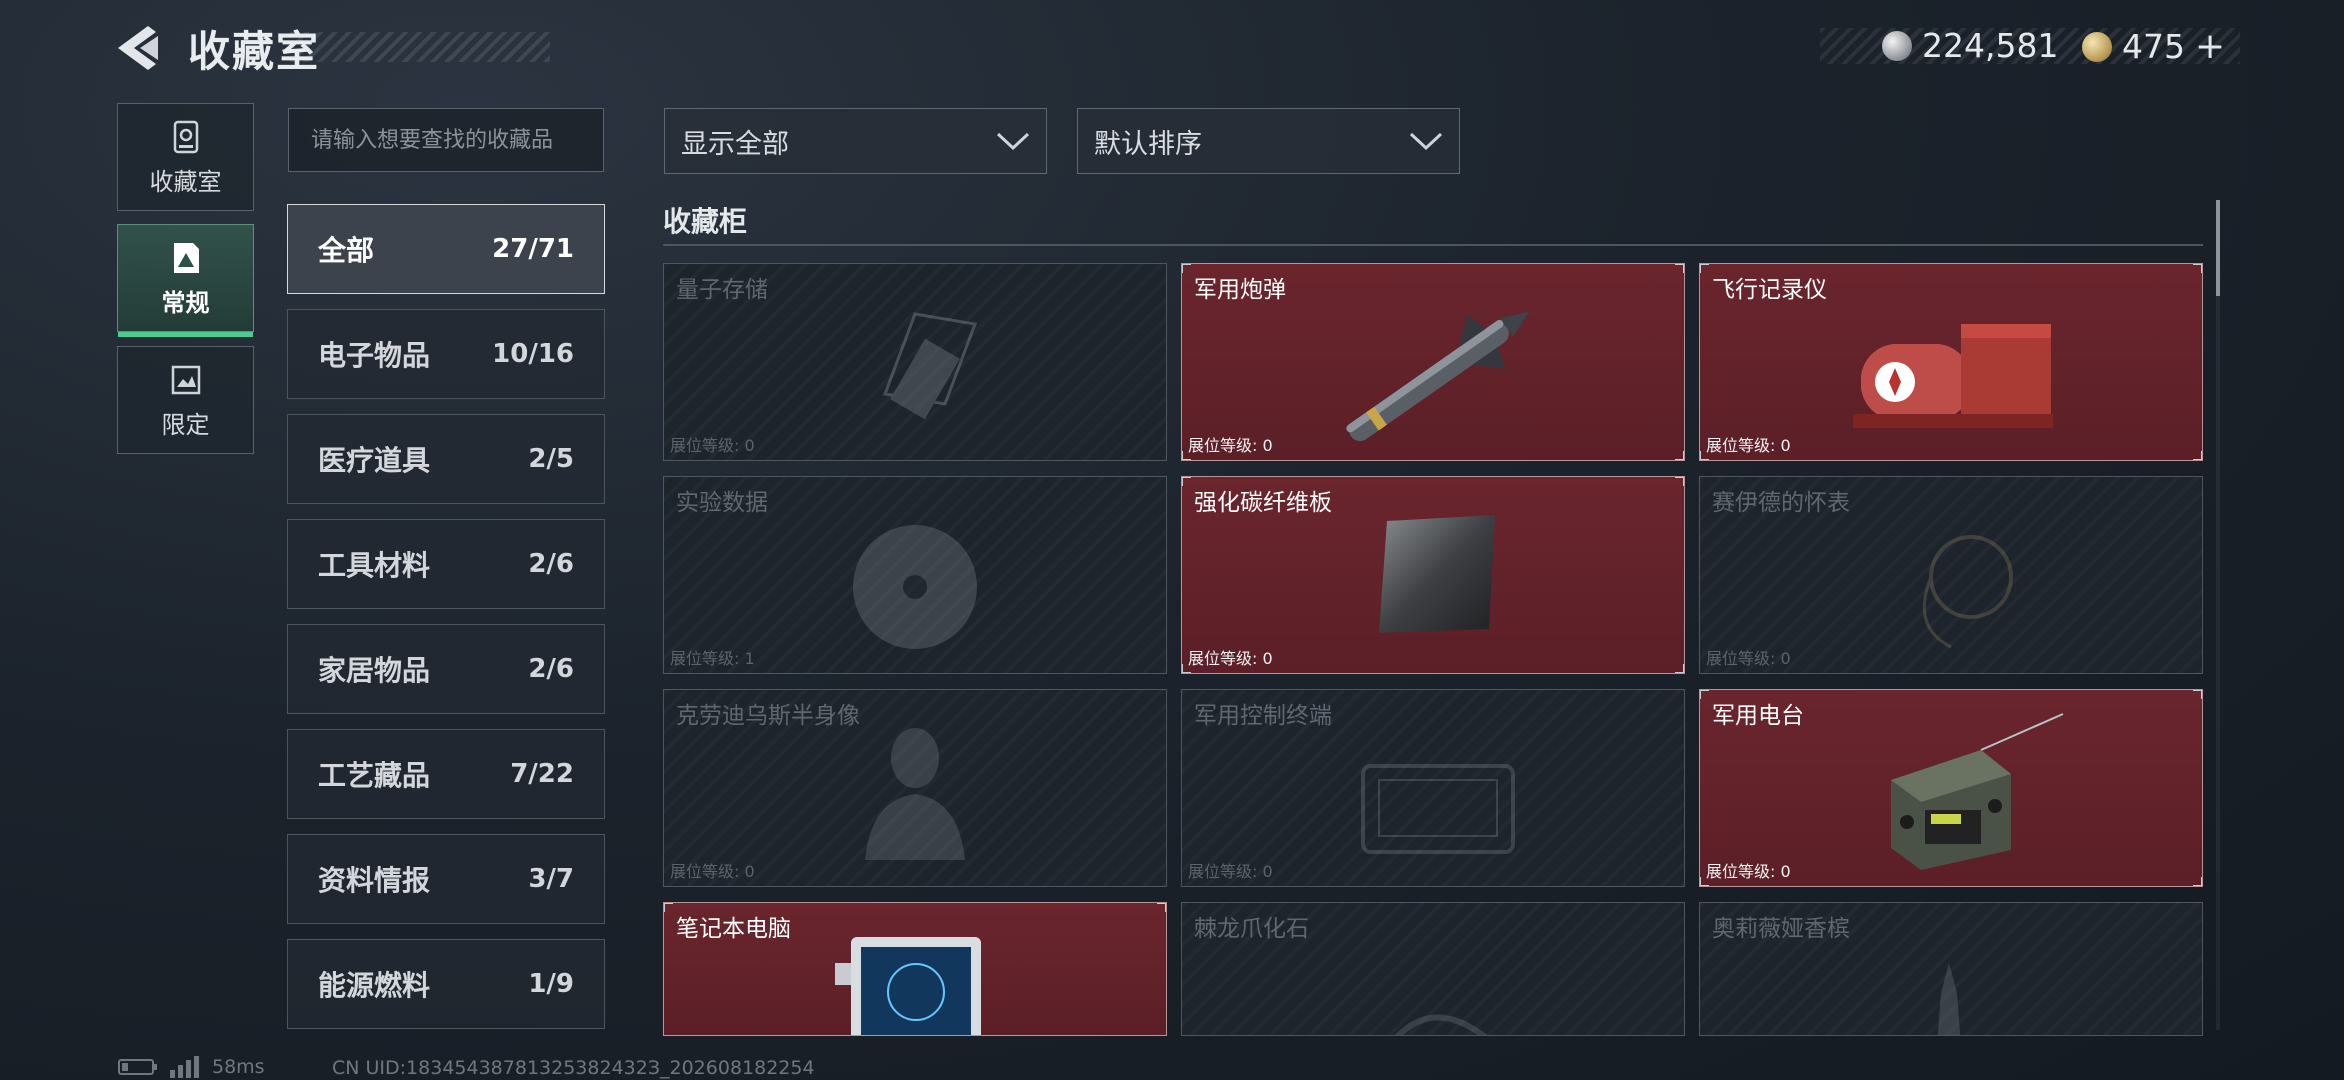  What do you see at coordinates (446, 564) in the screenshot?
I see `category-tools: 工具材料 2/6` at bounding box center [446, 564].